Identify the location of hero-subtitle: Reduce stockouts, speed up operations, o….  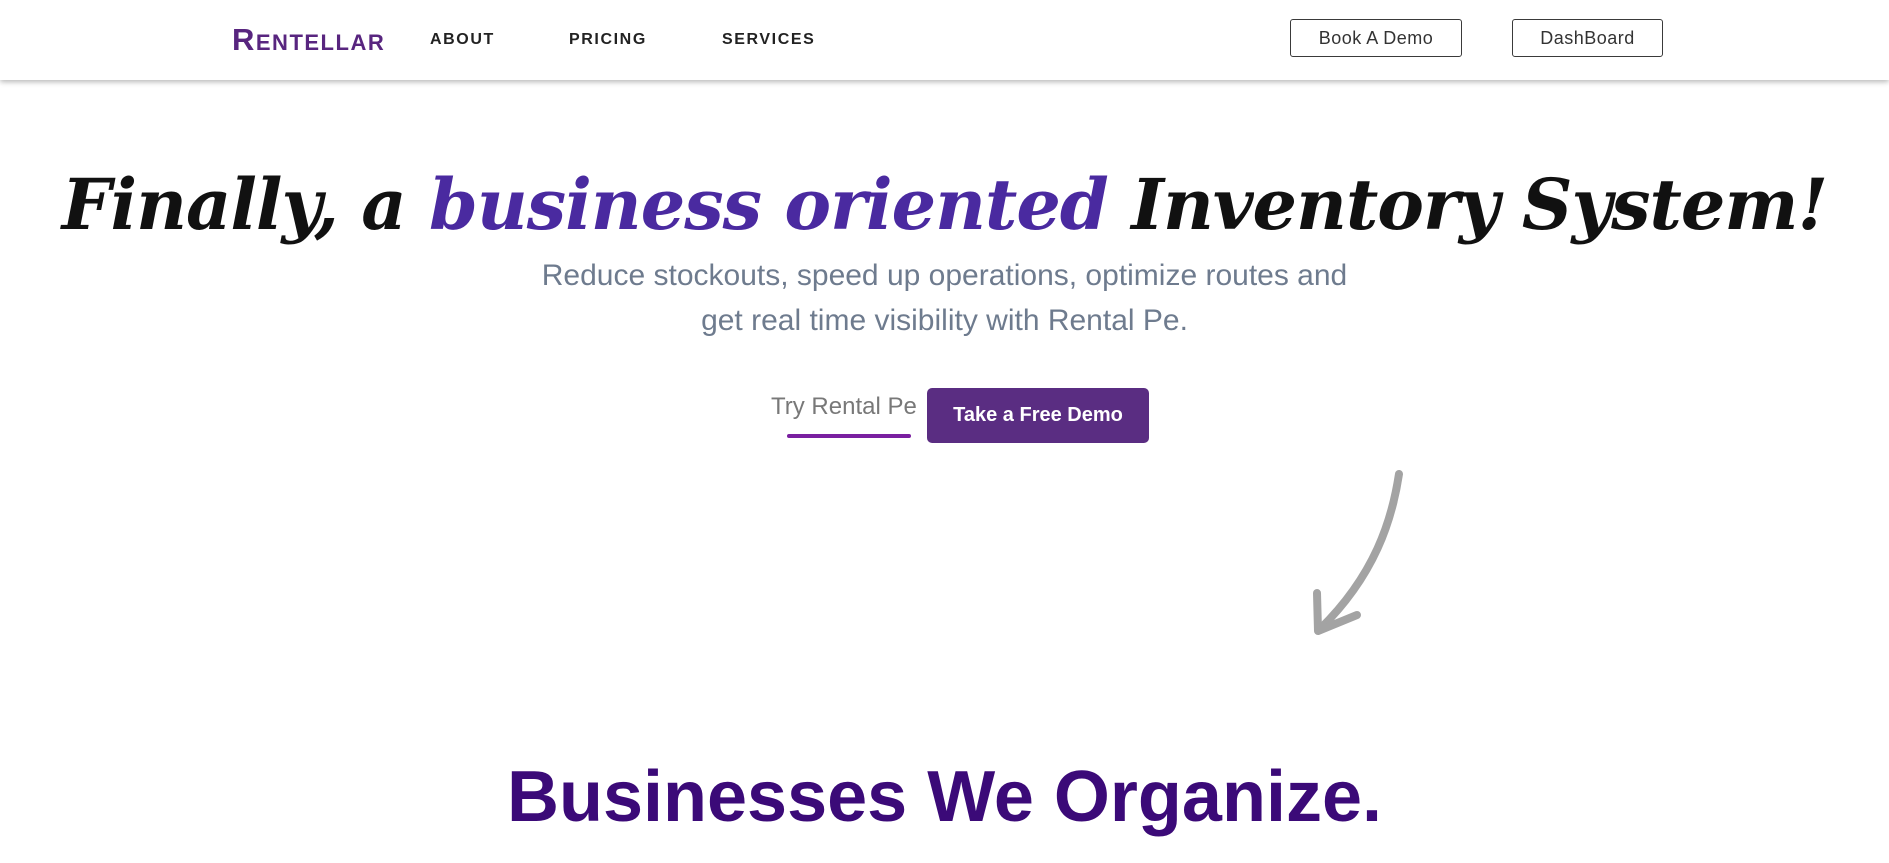
(944, 298).